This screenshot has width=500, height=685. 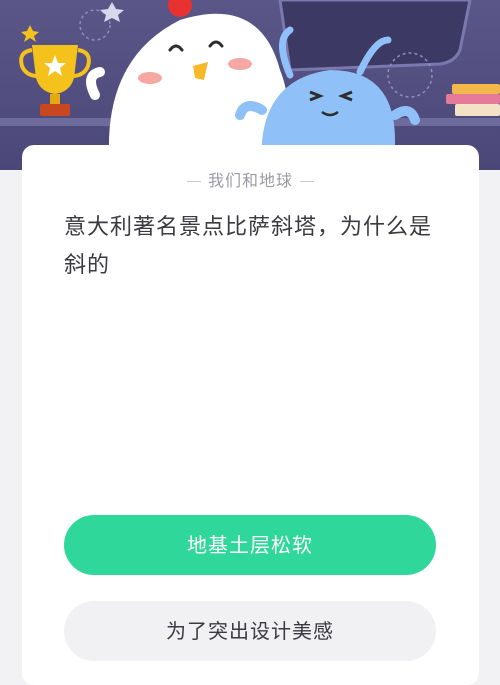 What do you see at coordinates (375, 36) in the screenshot?
I see `window-frame` at bounding box center [375, 36].